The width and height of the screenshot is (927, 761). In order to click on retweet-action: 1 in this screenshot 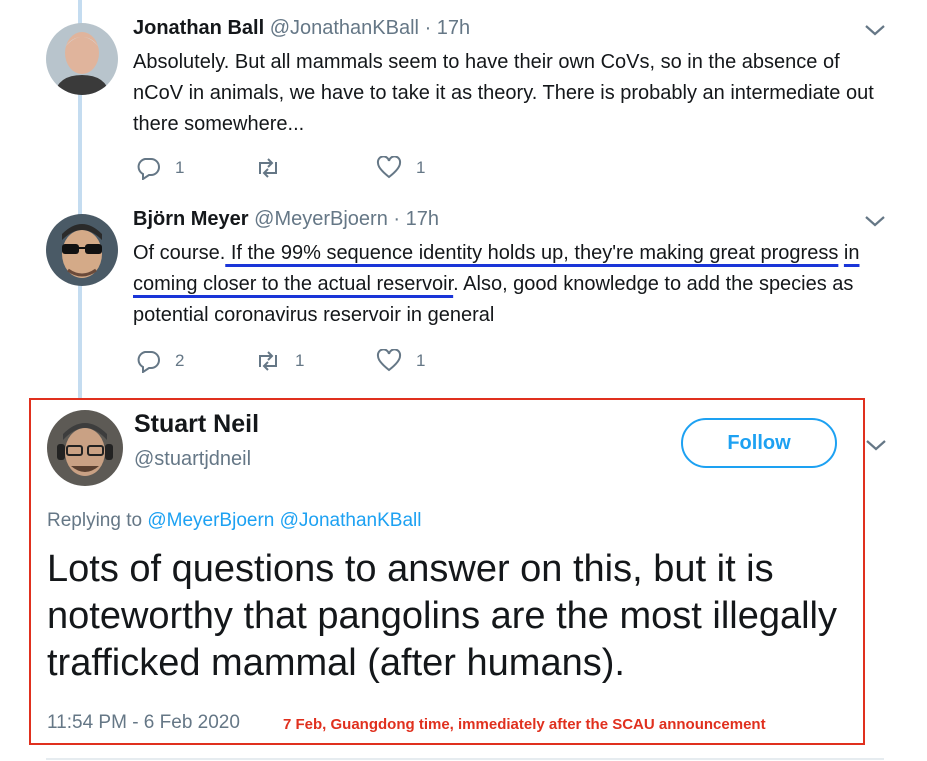, I will do `click(279, 361)`.